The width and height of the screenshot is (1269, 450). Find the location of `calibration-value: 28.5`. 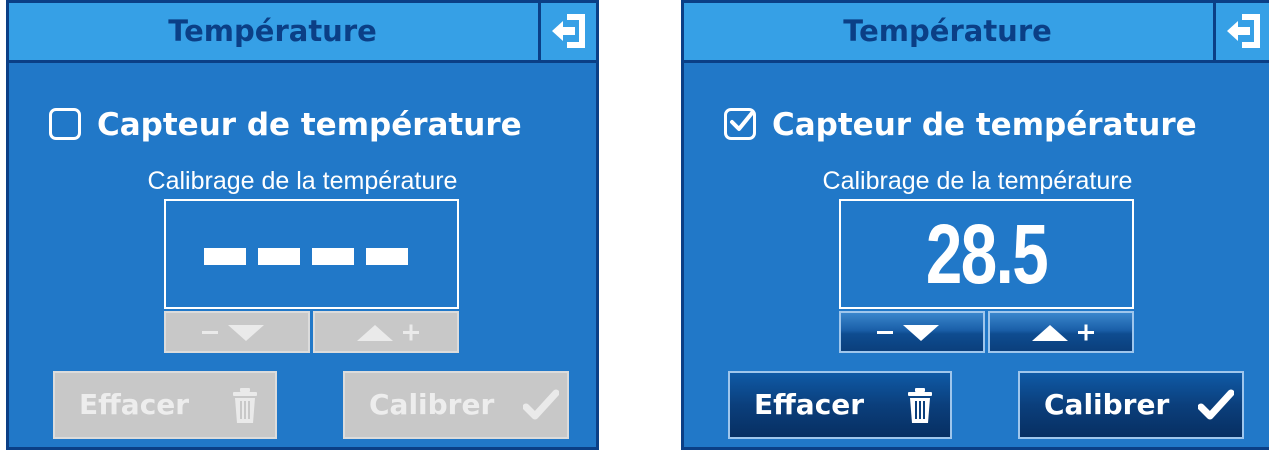

calibration-value: 28.5 is located at coordinates (987, 254).